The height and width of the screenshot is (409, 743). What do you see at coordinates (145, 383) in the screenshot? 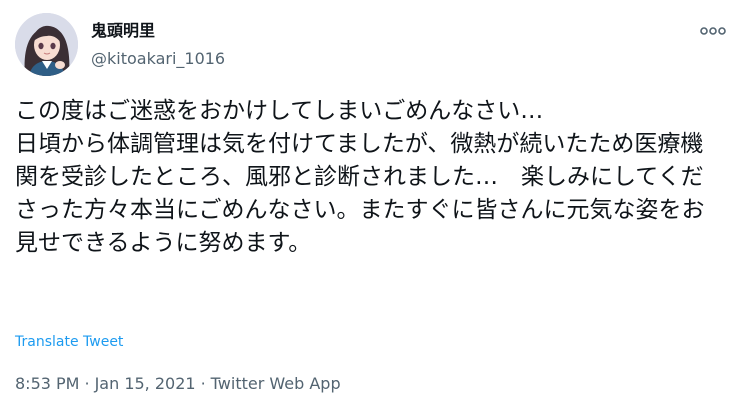
I see `tweet-date: Jan 15, 2021` at bounding box center [145, 383].